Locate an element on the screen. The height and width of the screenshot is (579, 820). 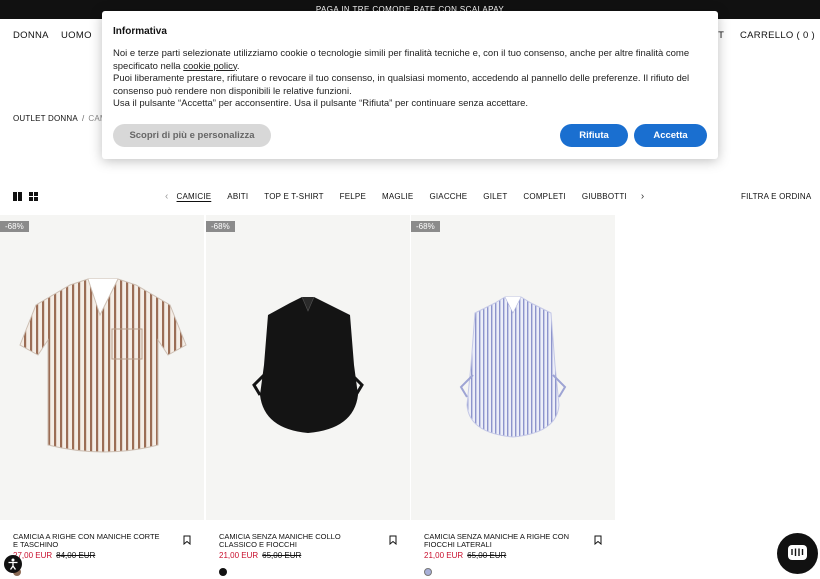
accept-button: Accetta is located at coordinates (670, 135).